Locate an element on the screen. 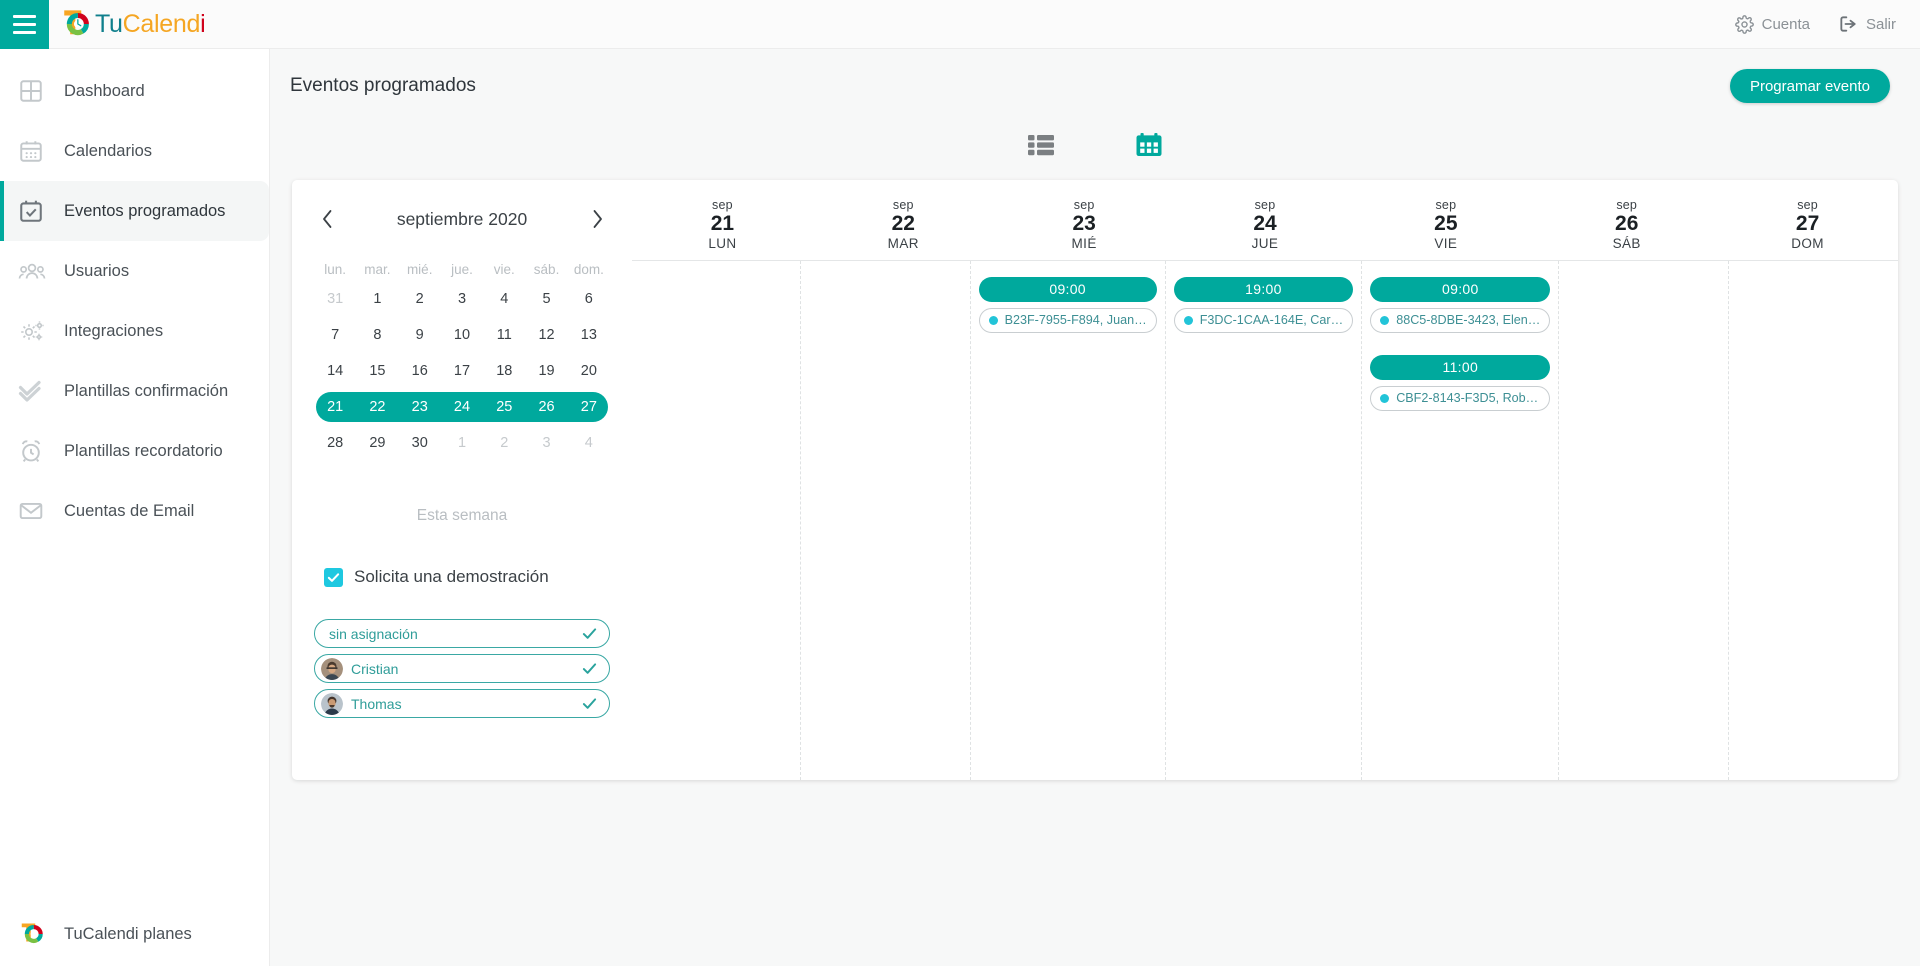  mini-calendar-day: 7 is located at coordinates (335, 335).